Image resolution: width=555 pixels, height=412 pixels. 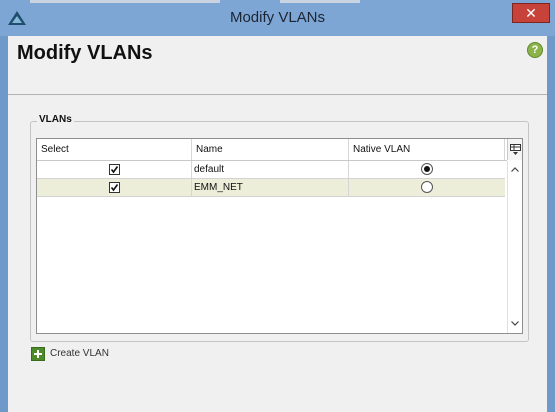 I want to click on group-legend: VLANs, so click(x=55, y=119).